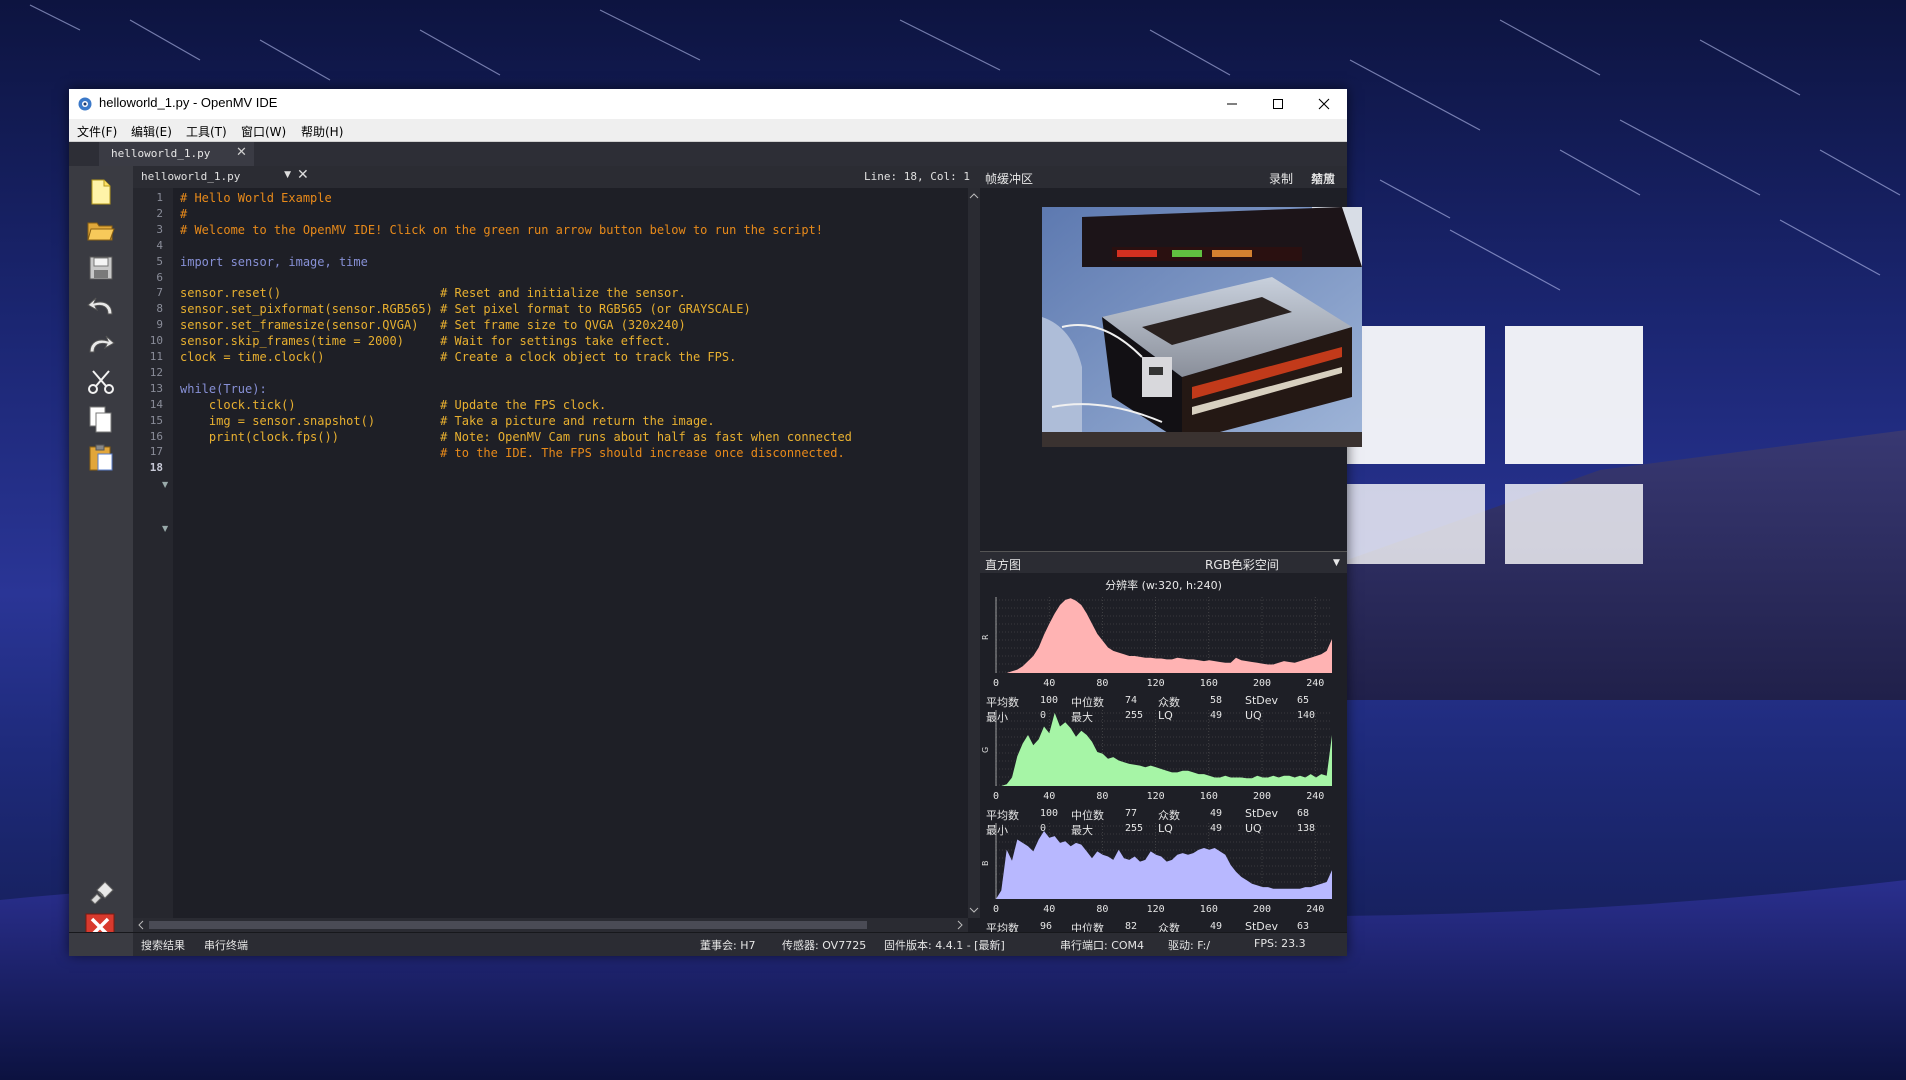 The height and width of the screenshot is (1080, 1906). Describe the element at coordinates (1336, 563) in the screenshot. I see `colorspace-chevron-down-icon: ▼` at that location.